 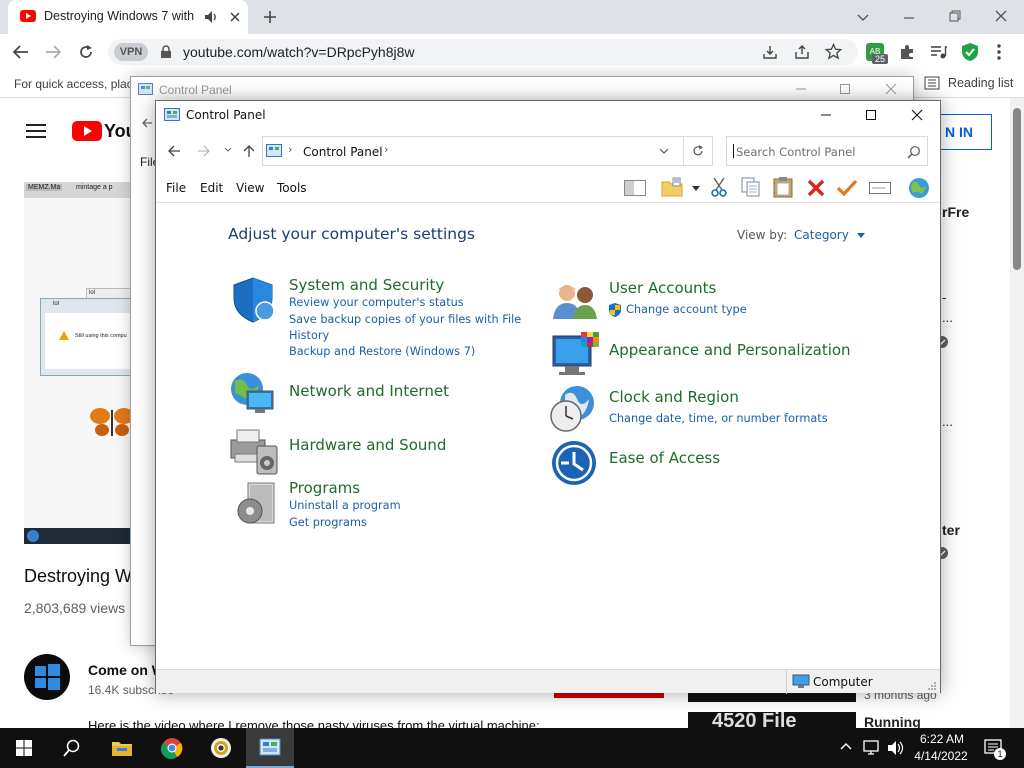 I want to click on back-window-close-icon, so click(x=891, y=89).